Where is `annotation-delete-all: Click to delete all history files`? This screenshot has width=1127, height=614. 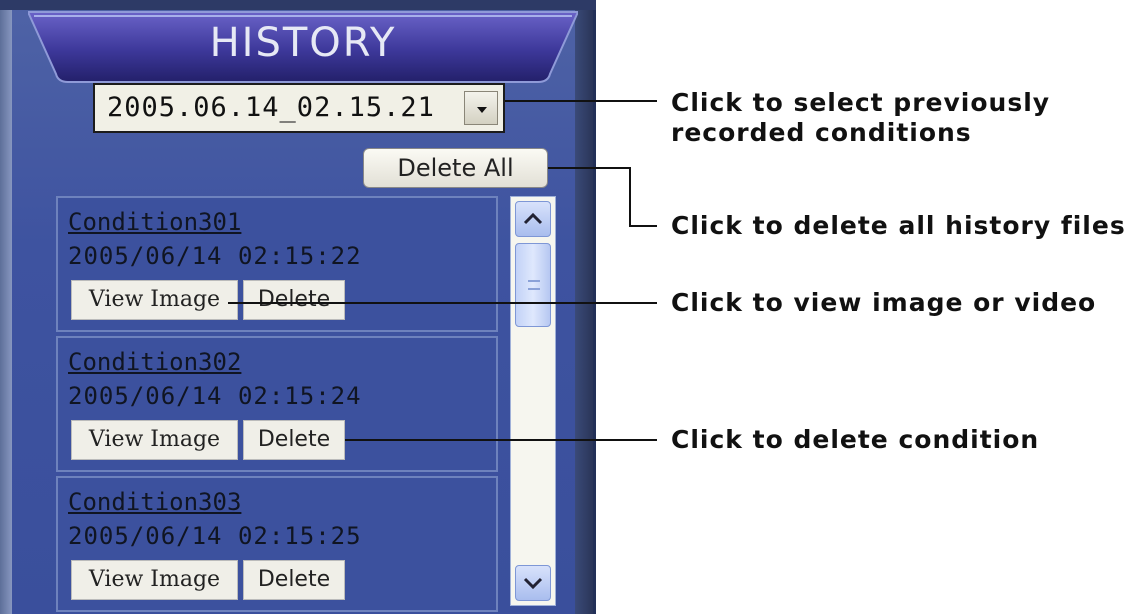 annotation-delete-all: Click to delete all history files is located at coordinates (898, 225).